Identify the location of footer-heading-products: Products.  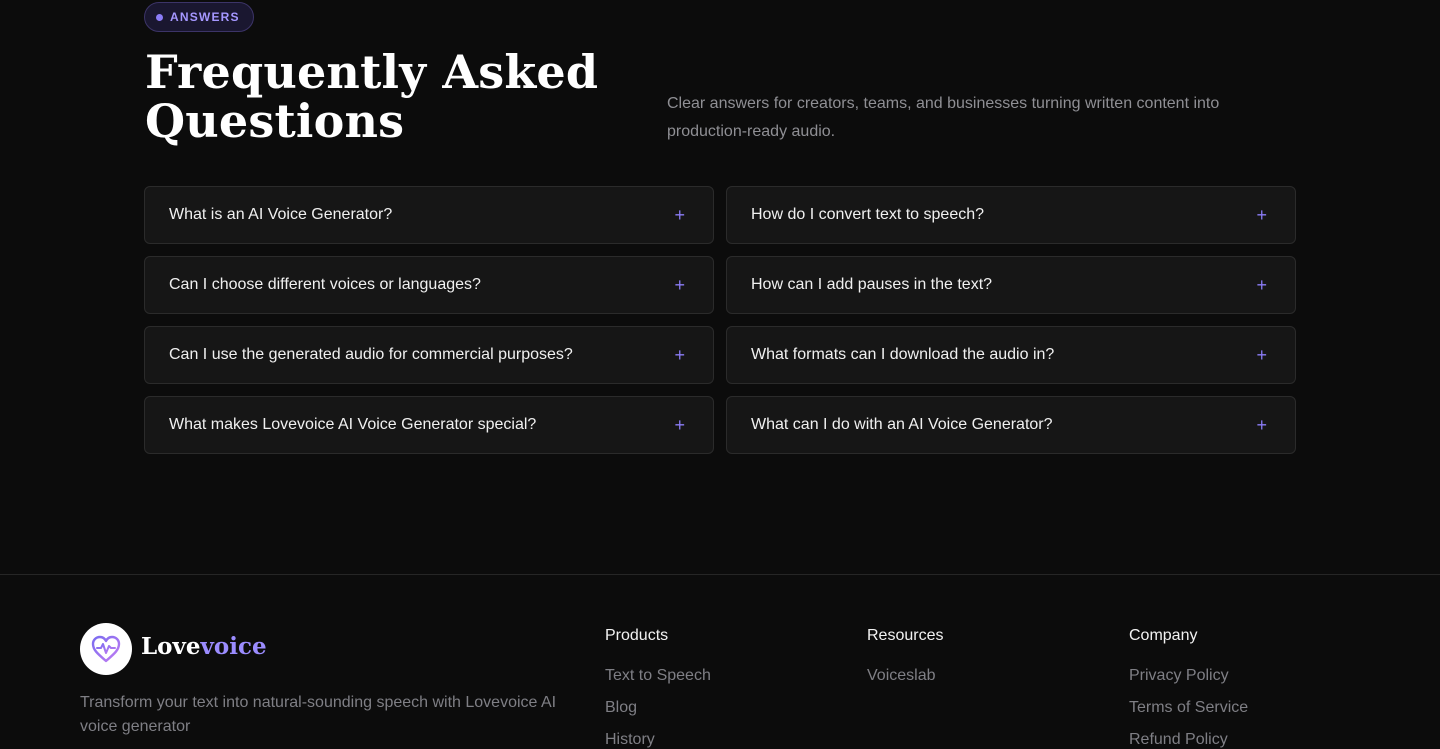
(637, 635).